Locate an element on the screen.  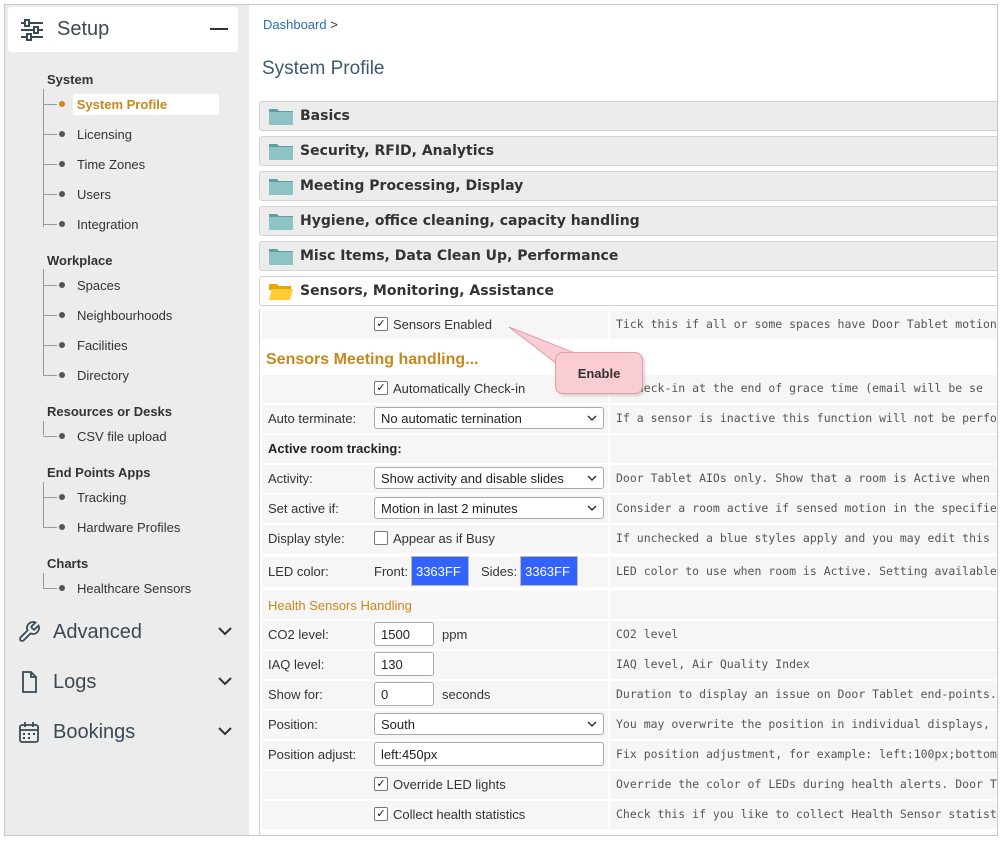
sidebar-item-label: Integration is located at coordinates (108, 224).